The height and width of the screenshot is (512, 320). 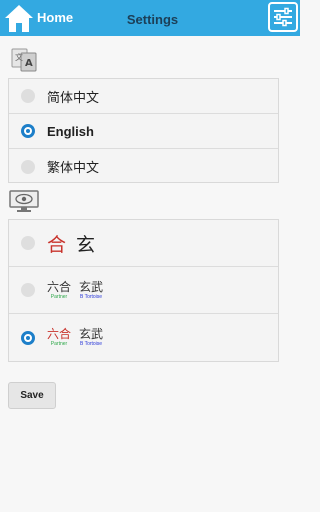 I want to click on radio-english, so click(x=28, y=131).